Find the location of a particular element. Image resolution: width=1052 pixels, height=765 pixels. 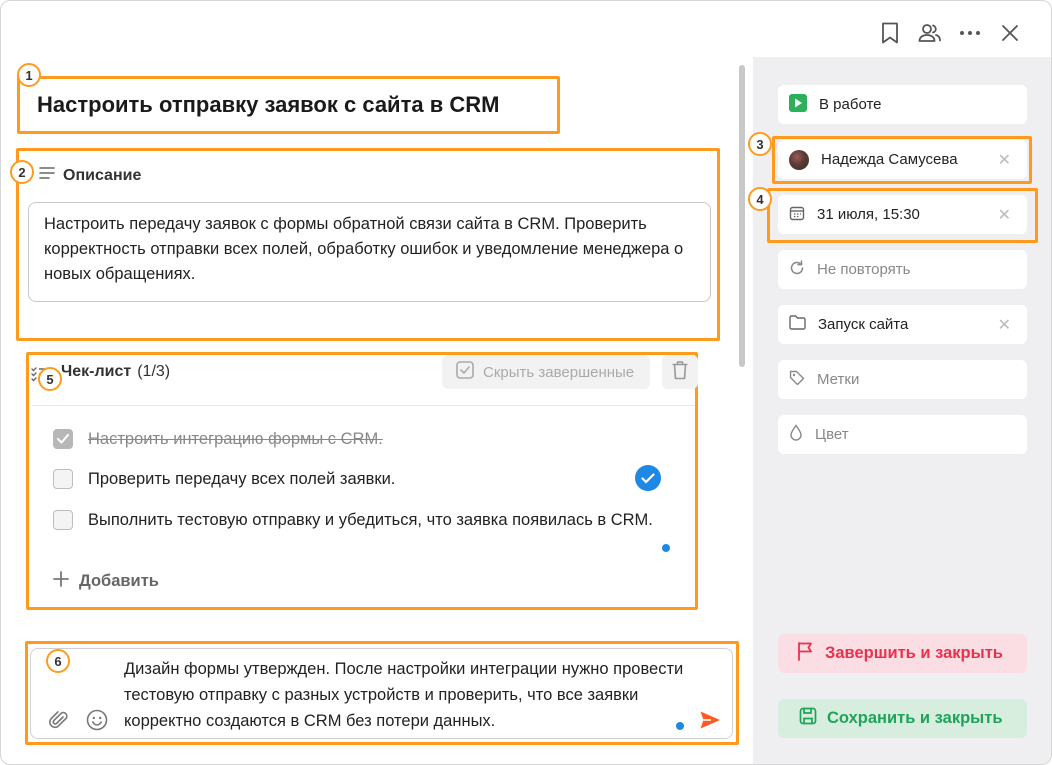

repeat-icon is located at coordinates (797, 269).